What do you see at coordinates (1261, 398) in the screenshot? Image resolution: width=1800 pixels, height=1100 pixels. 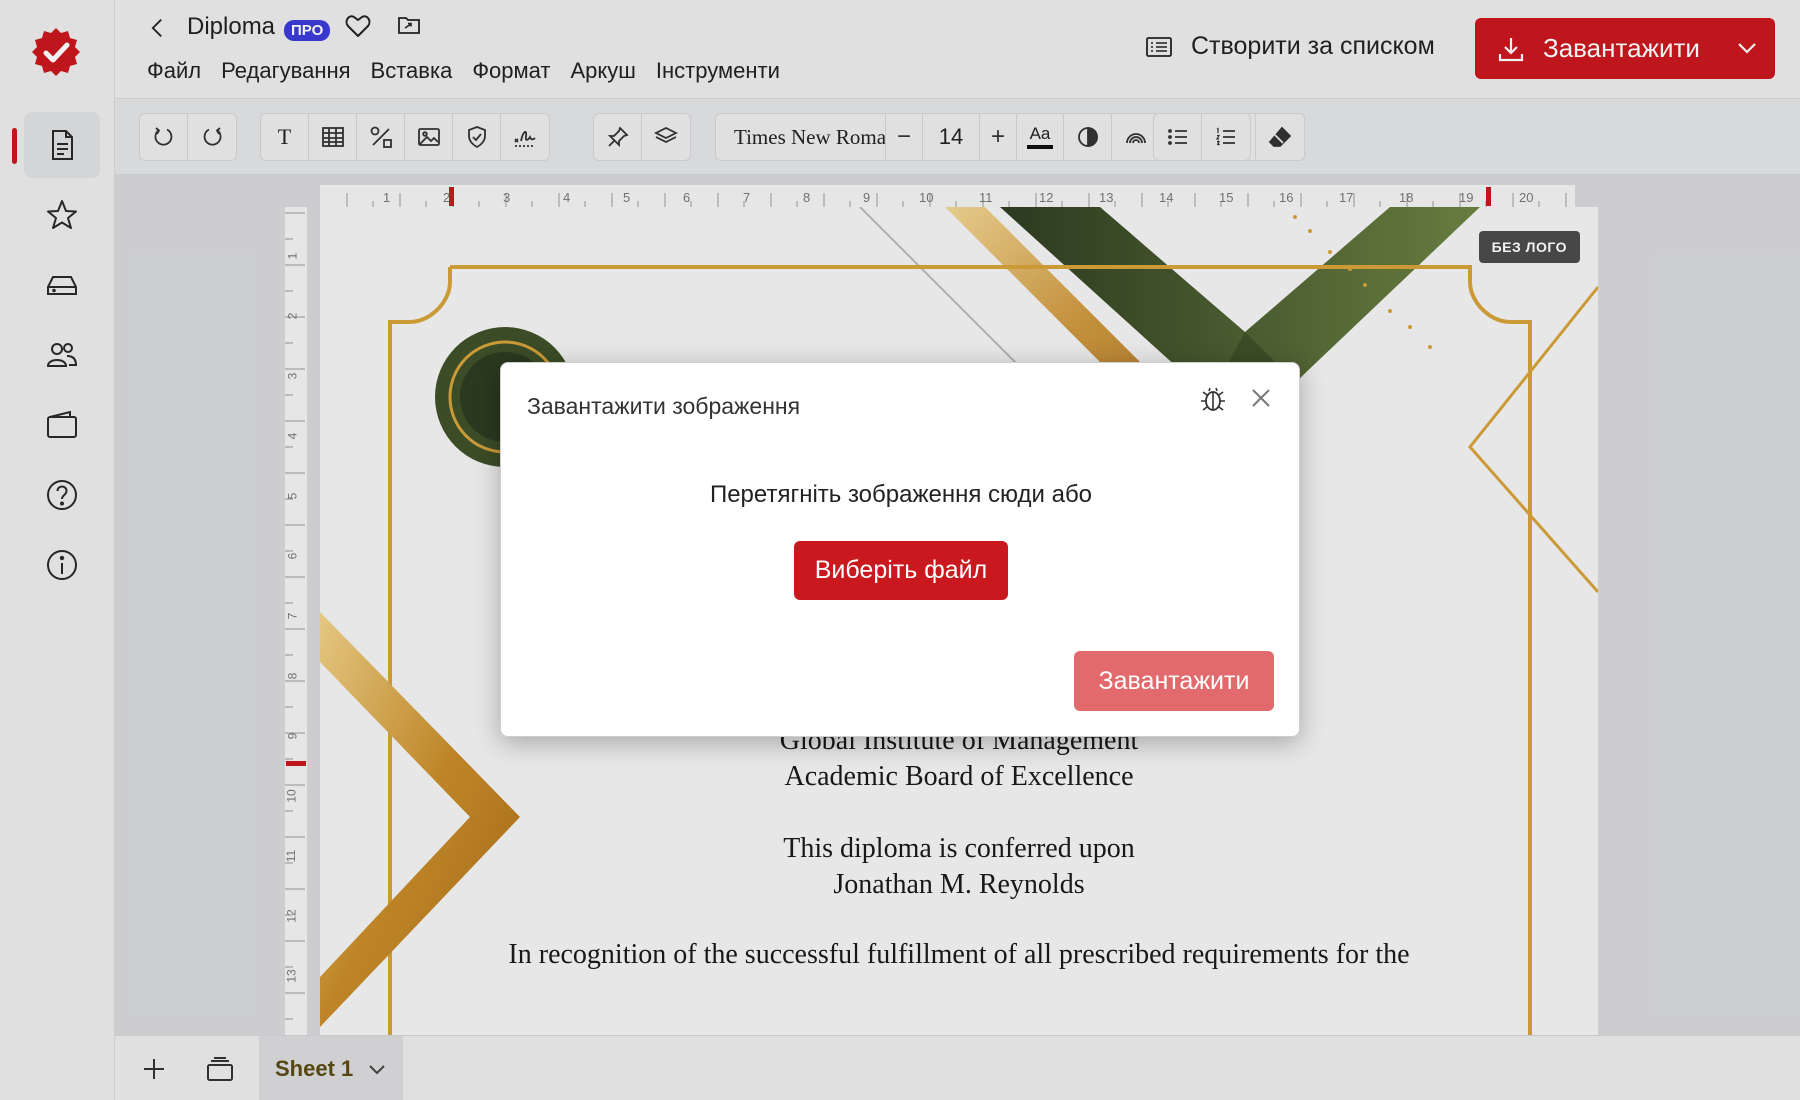 I see `close-icon` at bounding box center [1261, 398].